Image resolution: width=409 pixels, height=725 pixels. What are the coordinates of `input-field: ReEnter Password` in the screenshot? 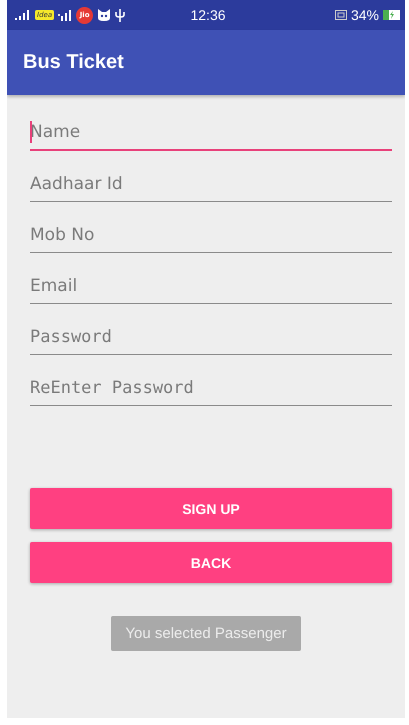 It's located at (211, 390).